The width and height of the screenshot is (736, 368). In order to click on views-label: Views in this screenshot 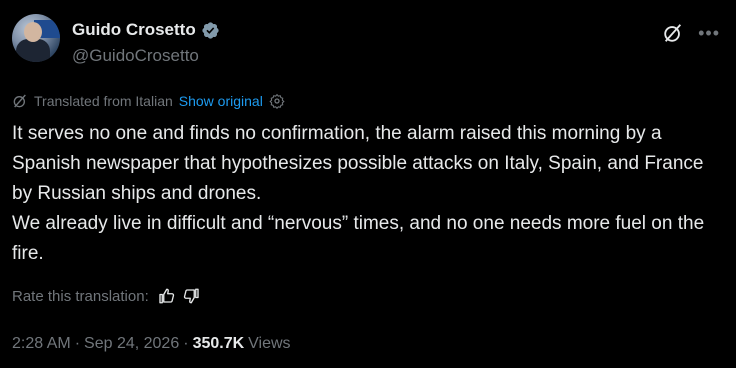, I will do `click(269, 343)`.